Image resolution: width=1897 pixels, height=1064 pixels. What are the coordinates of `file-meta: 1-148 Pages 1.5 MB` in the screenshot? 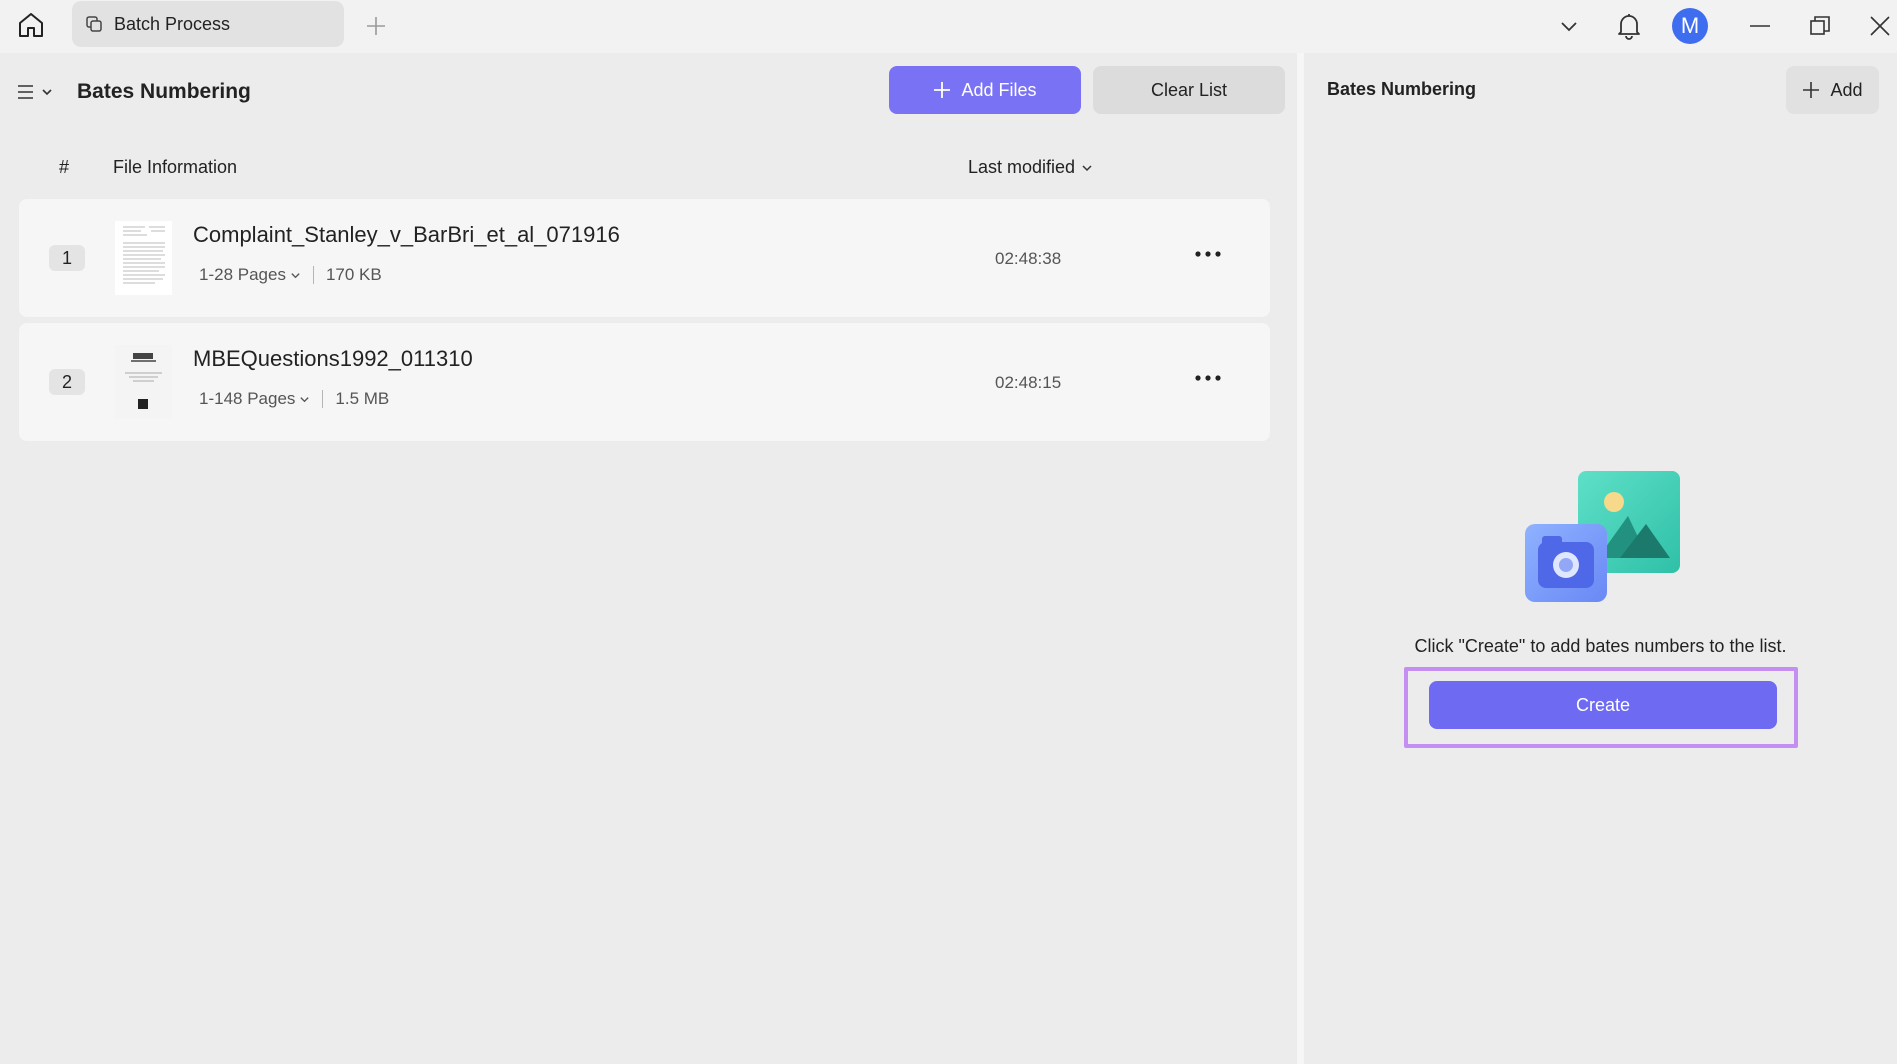 It's located at (294, 399).